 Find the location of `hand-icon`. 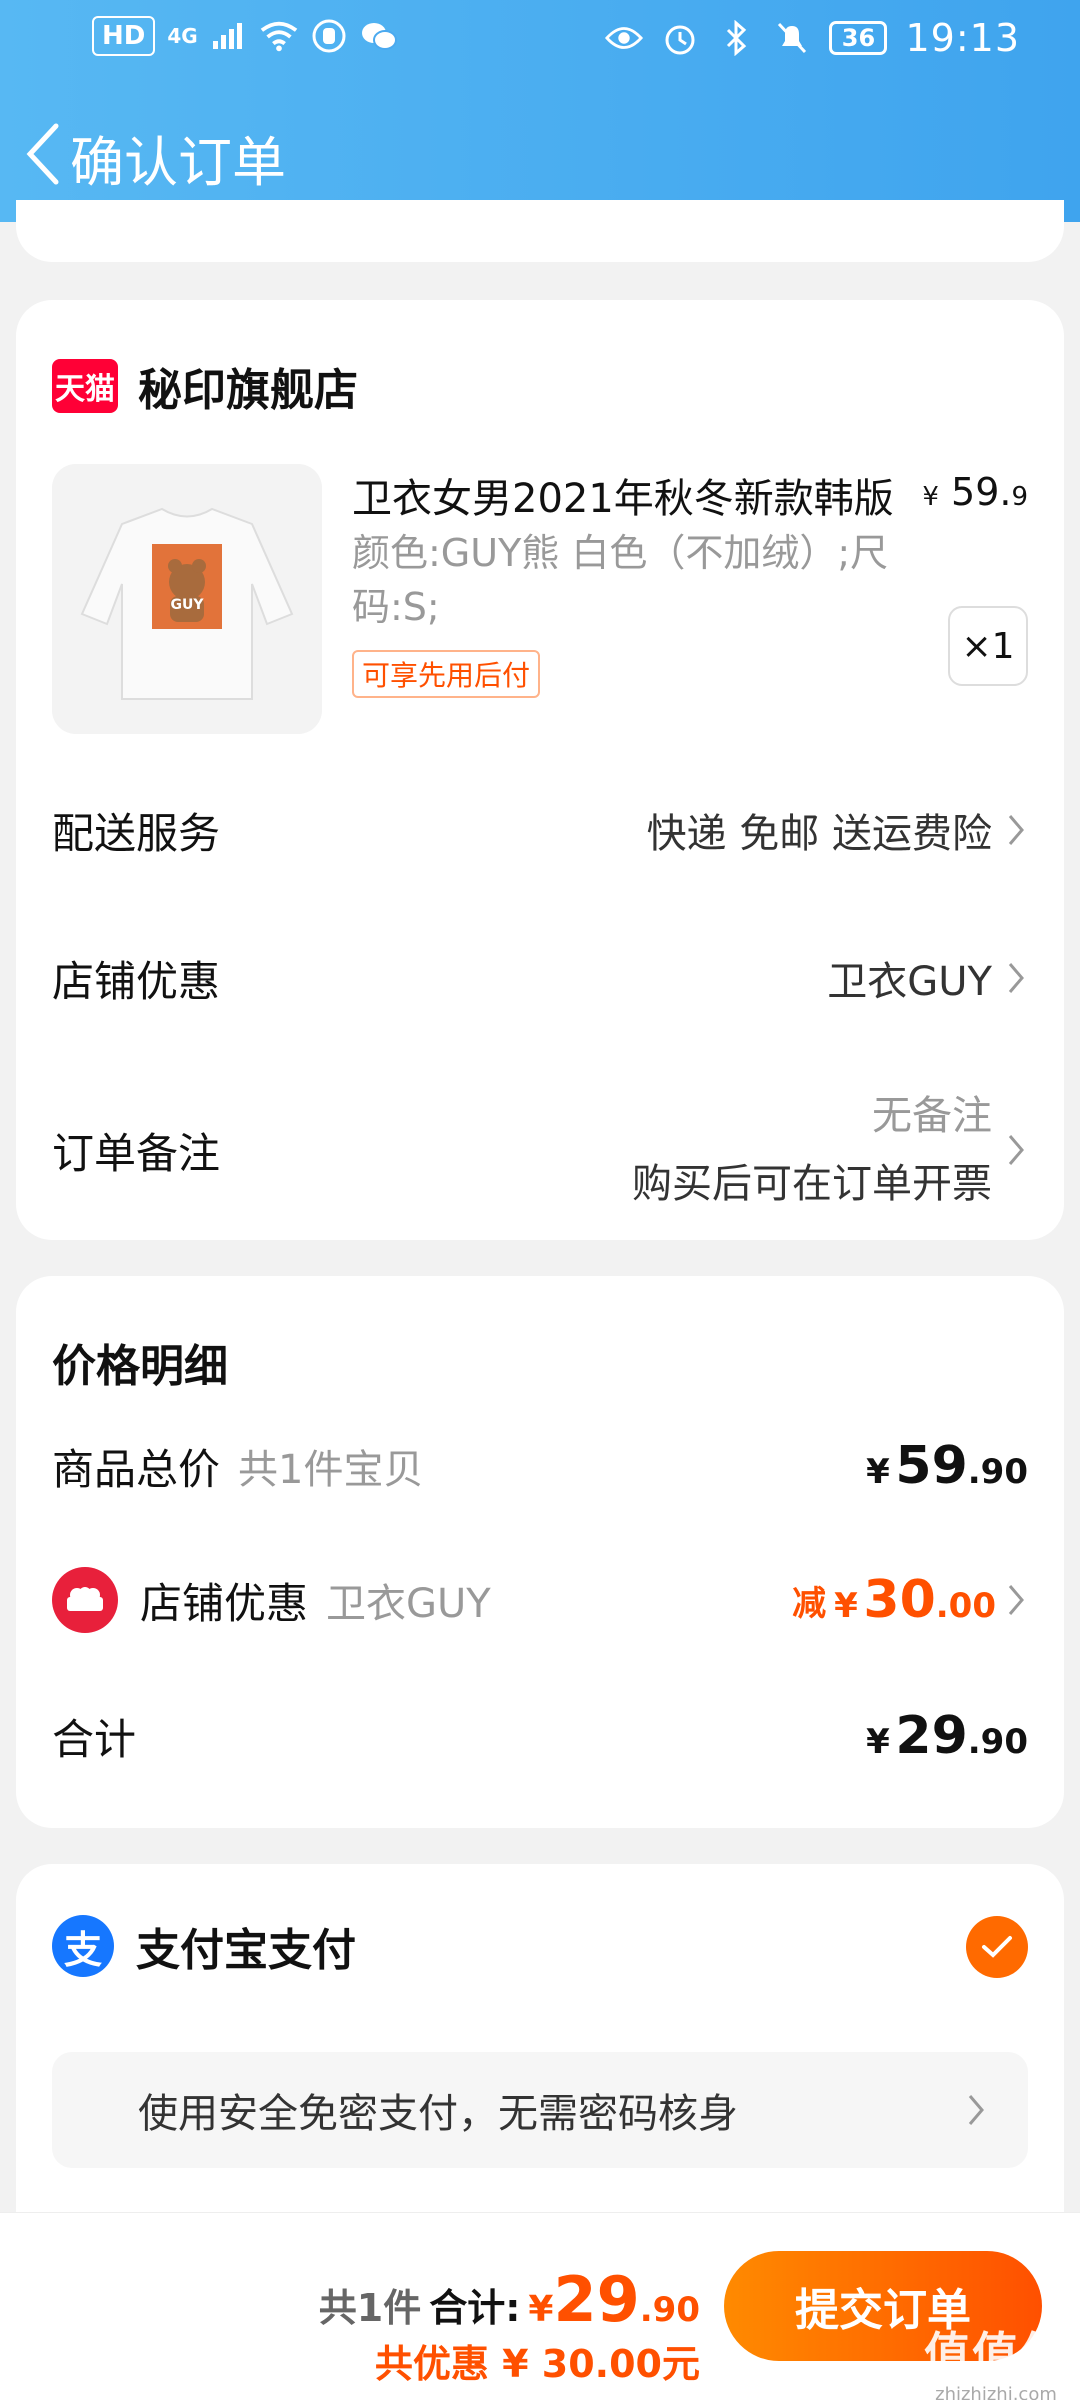

hand-icon is located at coordinates (329, 36).